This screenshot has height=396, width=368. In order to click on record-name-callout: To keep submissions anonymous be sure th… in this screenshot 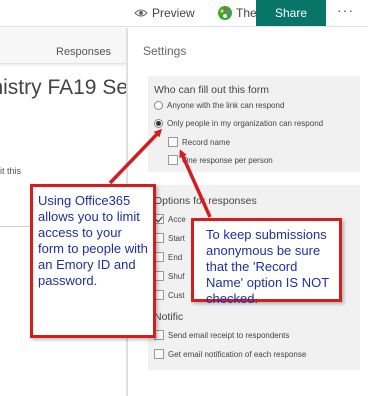, I will do `click(266, 262)`.